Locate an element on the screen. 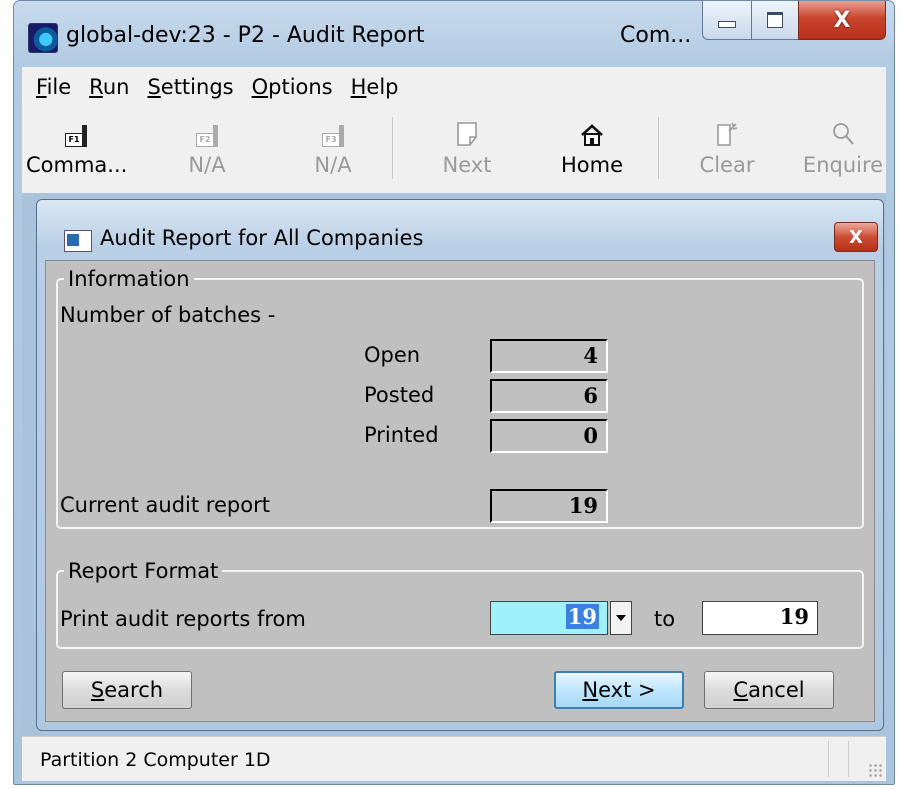 This screenshot has width=903, height=789. to-report-input: 19 is located at coordinates (760, 618).